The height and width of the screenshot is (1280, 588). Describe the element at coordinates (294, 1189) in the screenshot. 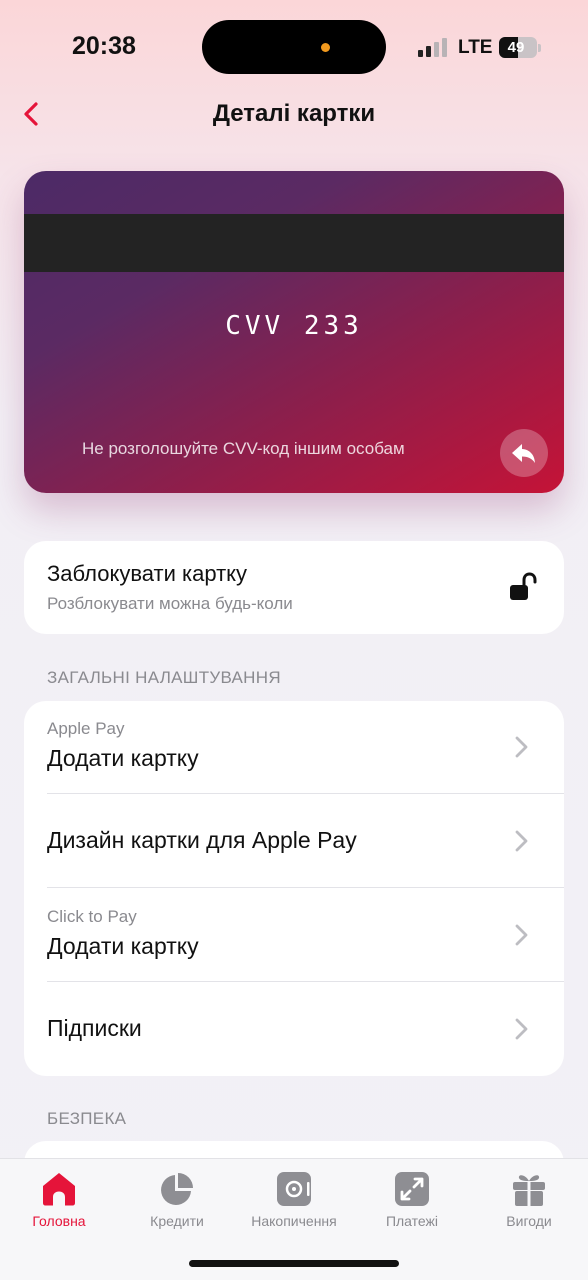

I see `safe-icon` at that location.